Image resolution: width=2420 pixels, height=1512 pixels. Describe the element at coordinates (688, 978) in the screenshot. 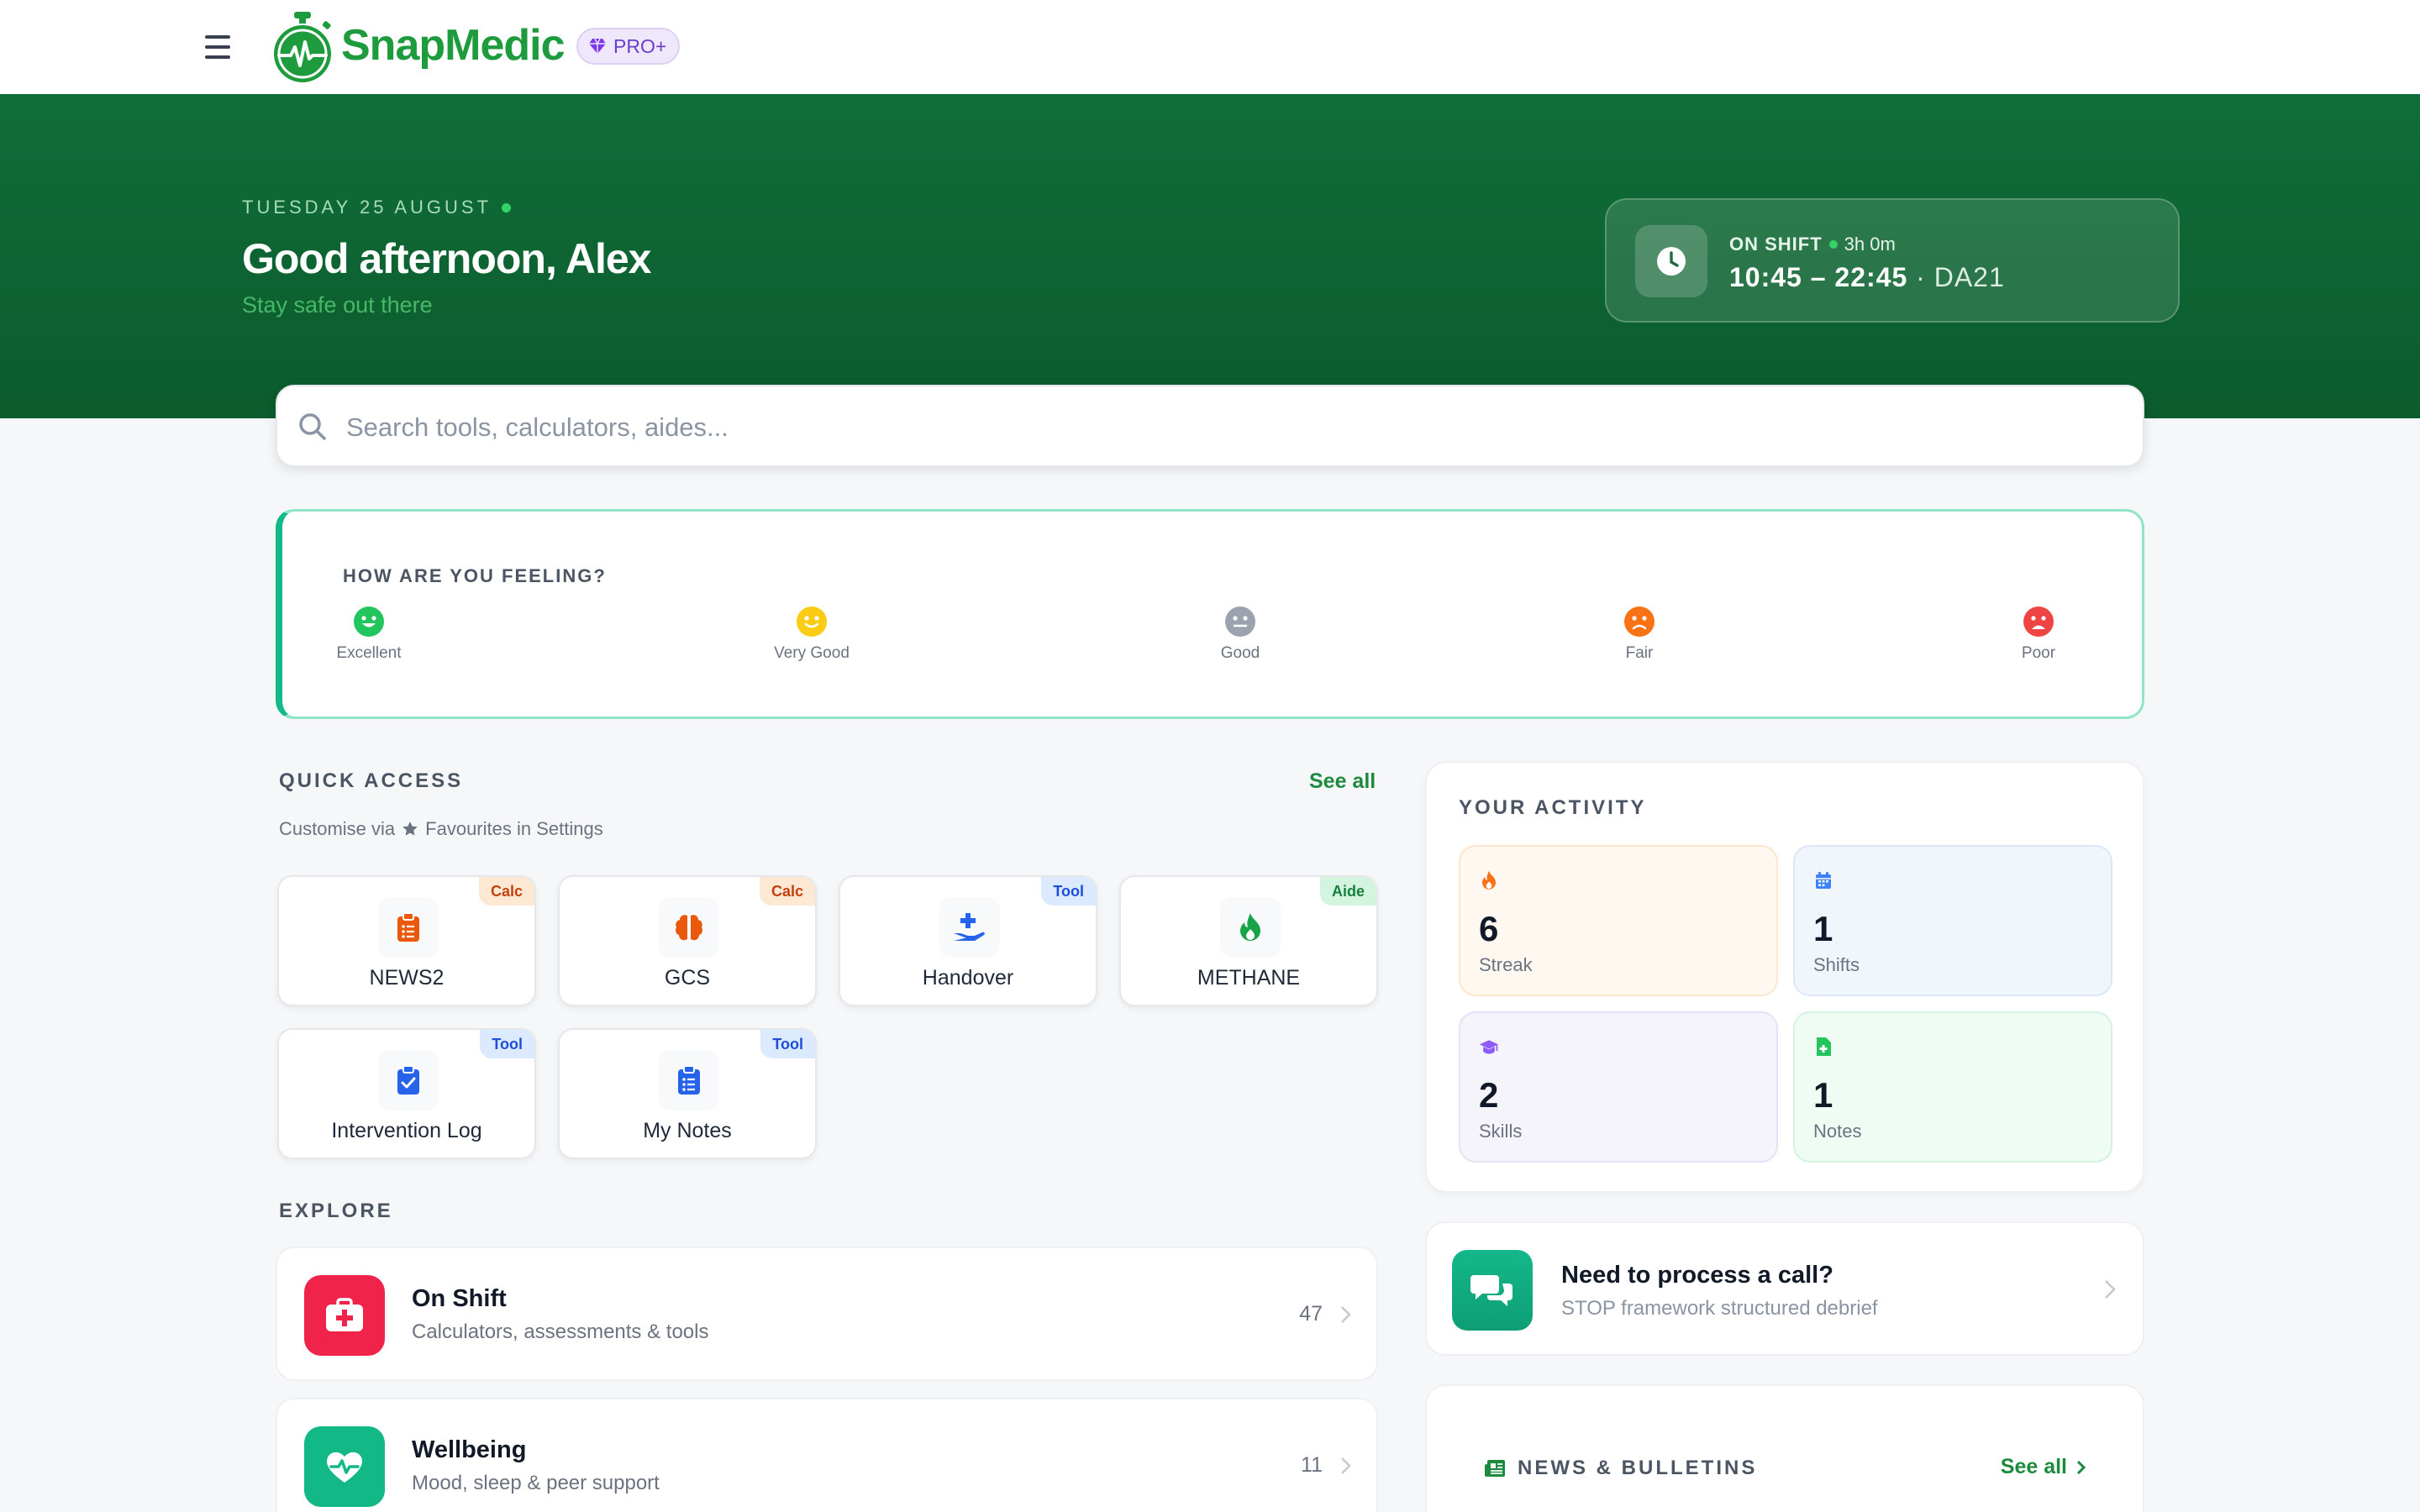

I see `tile-label: GCS` at that location.